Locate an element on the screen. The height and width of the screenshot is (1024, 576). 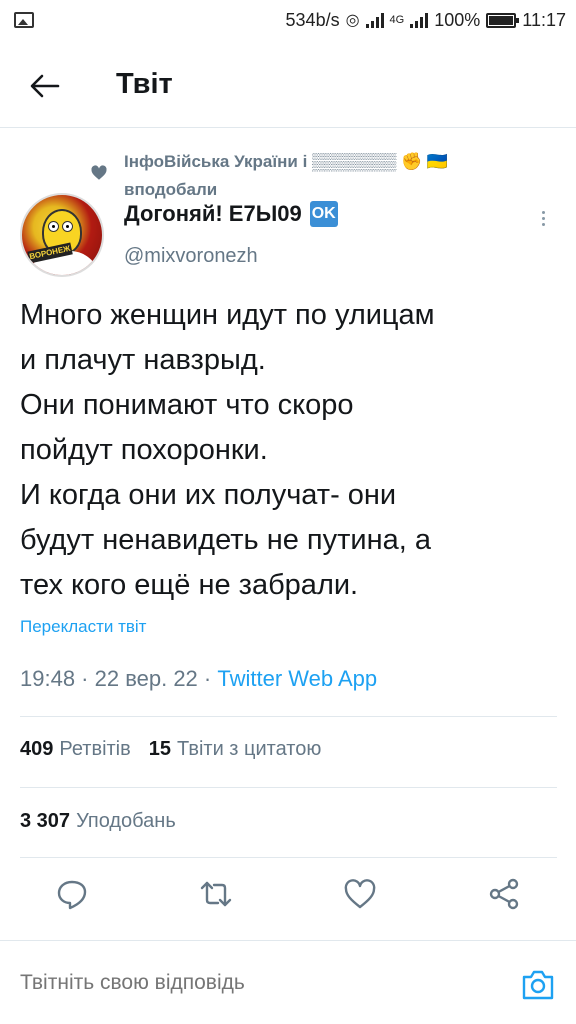
tweet-meta: 19:48 · 22 вер. 22 · Twitter Web App is located at coordinates (198, 679).